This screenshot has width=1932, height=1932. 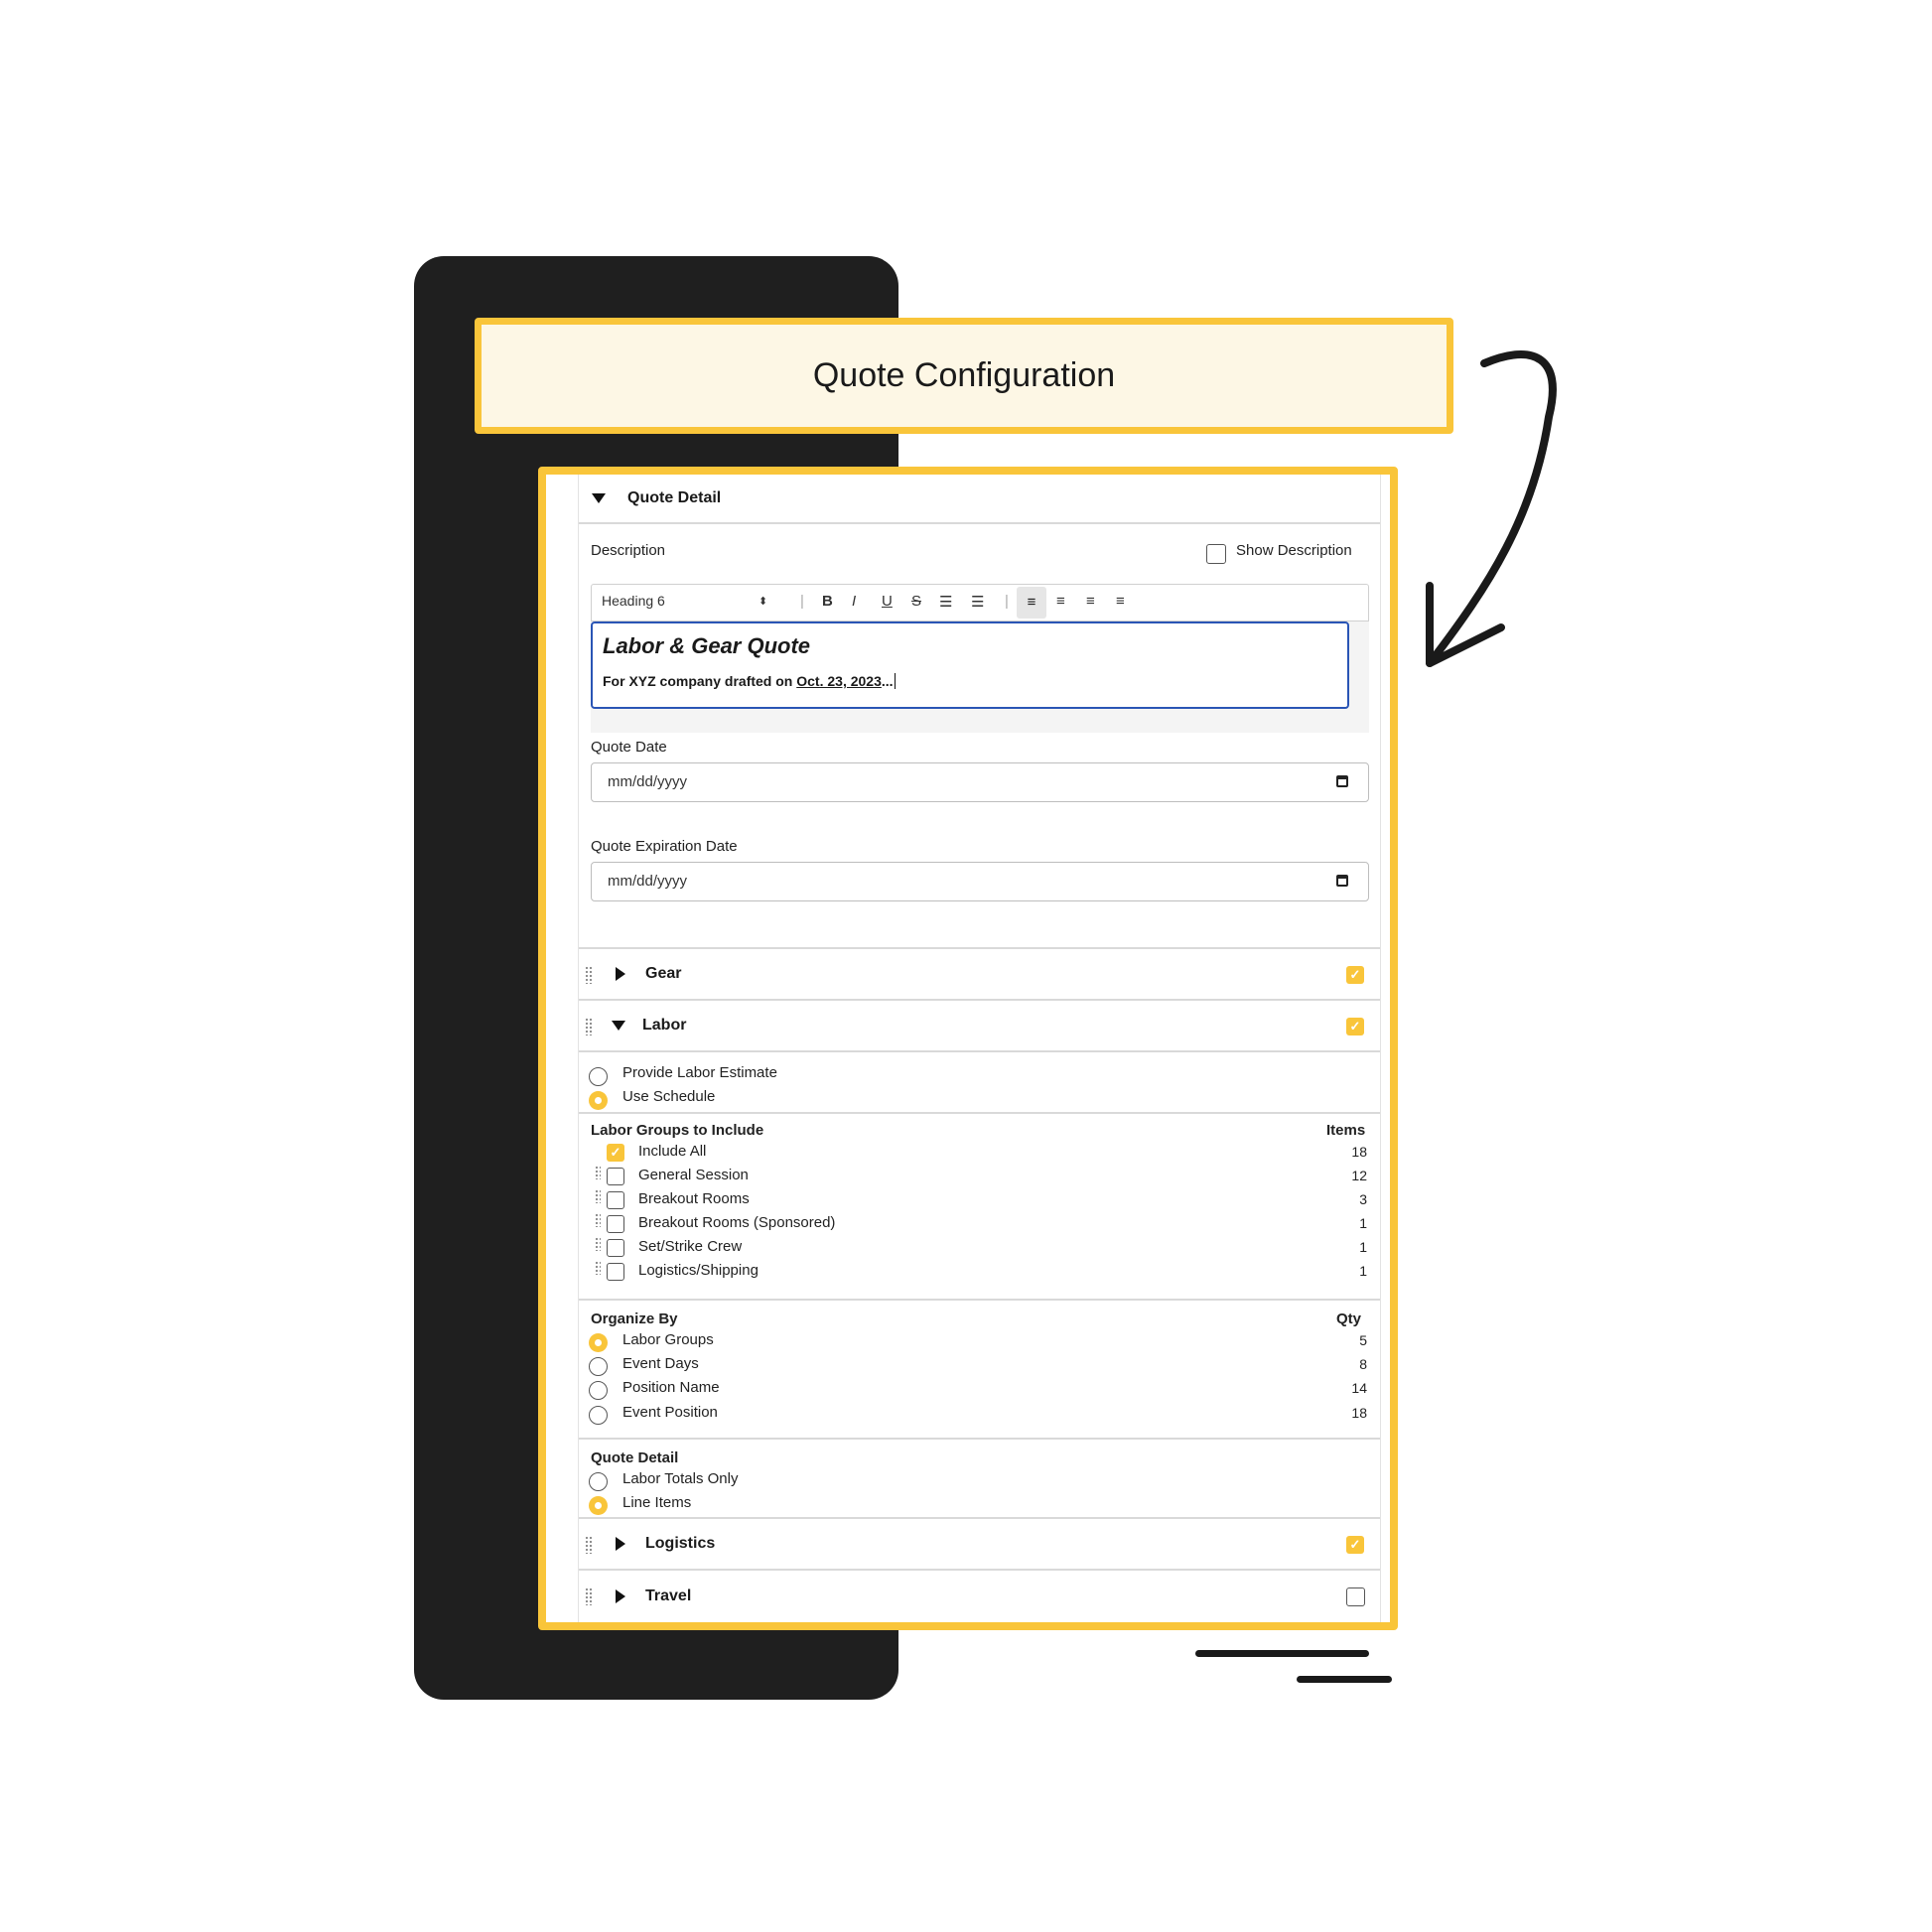 I want to click on option-label: Labor Totals Only, so click(x=680, y=1478).